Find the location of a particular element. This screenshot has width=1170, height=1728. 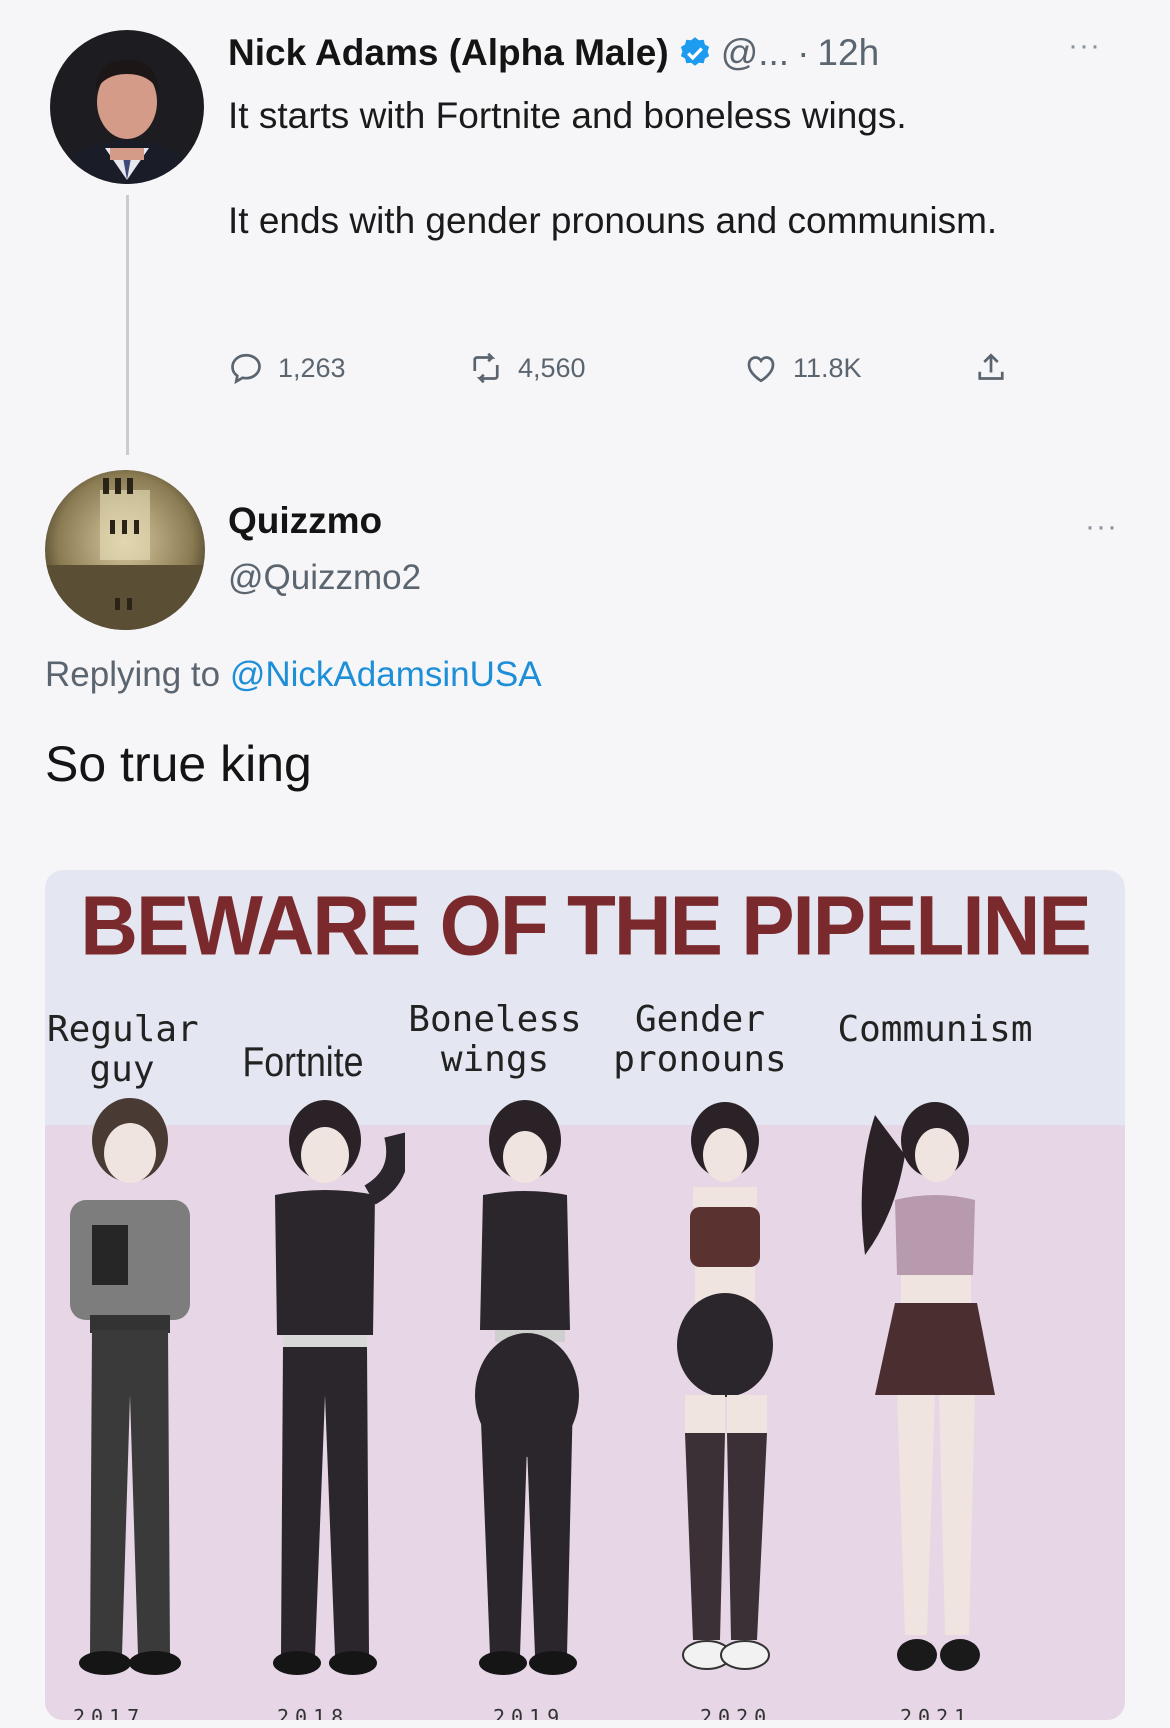

replying-to: Replying to @NickAdamsinUSA is located at coordinates (293, 675).